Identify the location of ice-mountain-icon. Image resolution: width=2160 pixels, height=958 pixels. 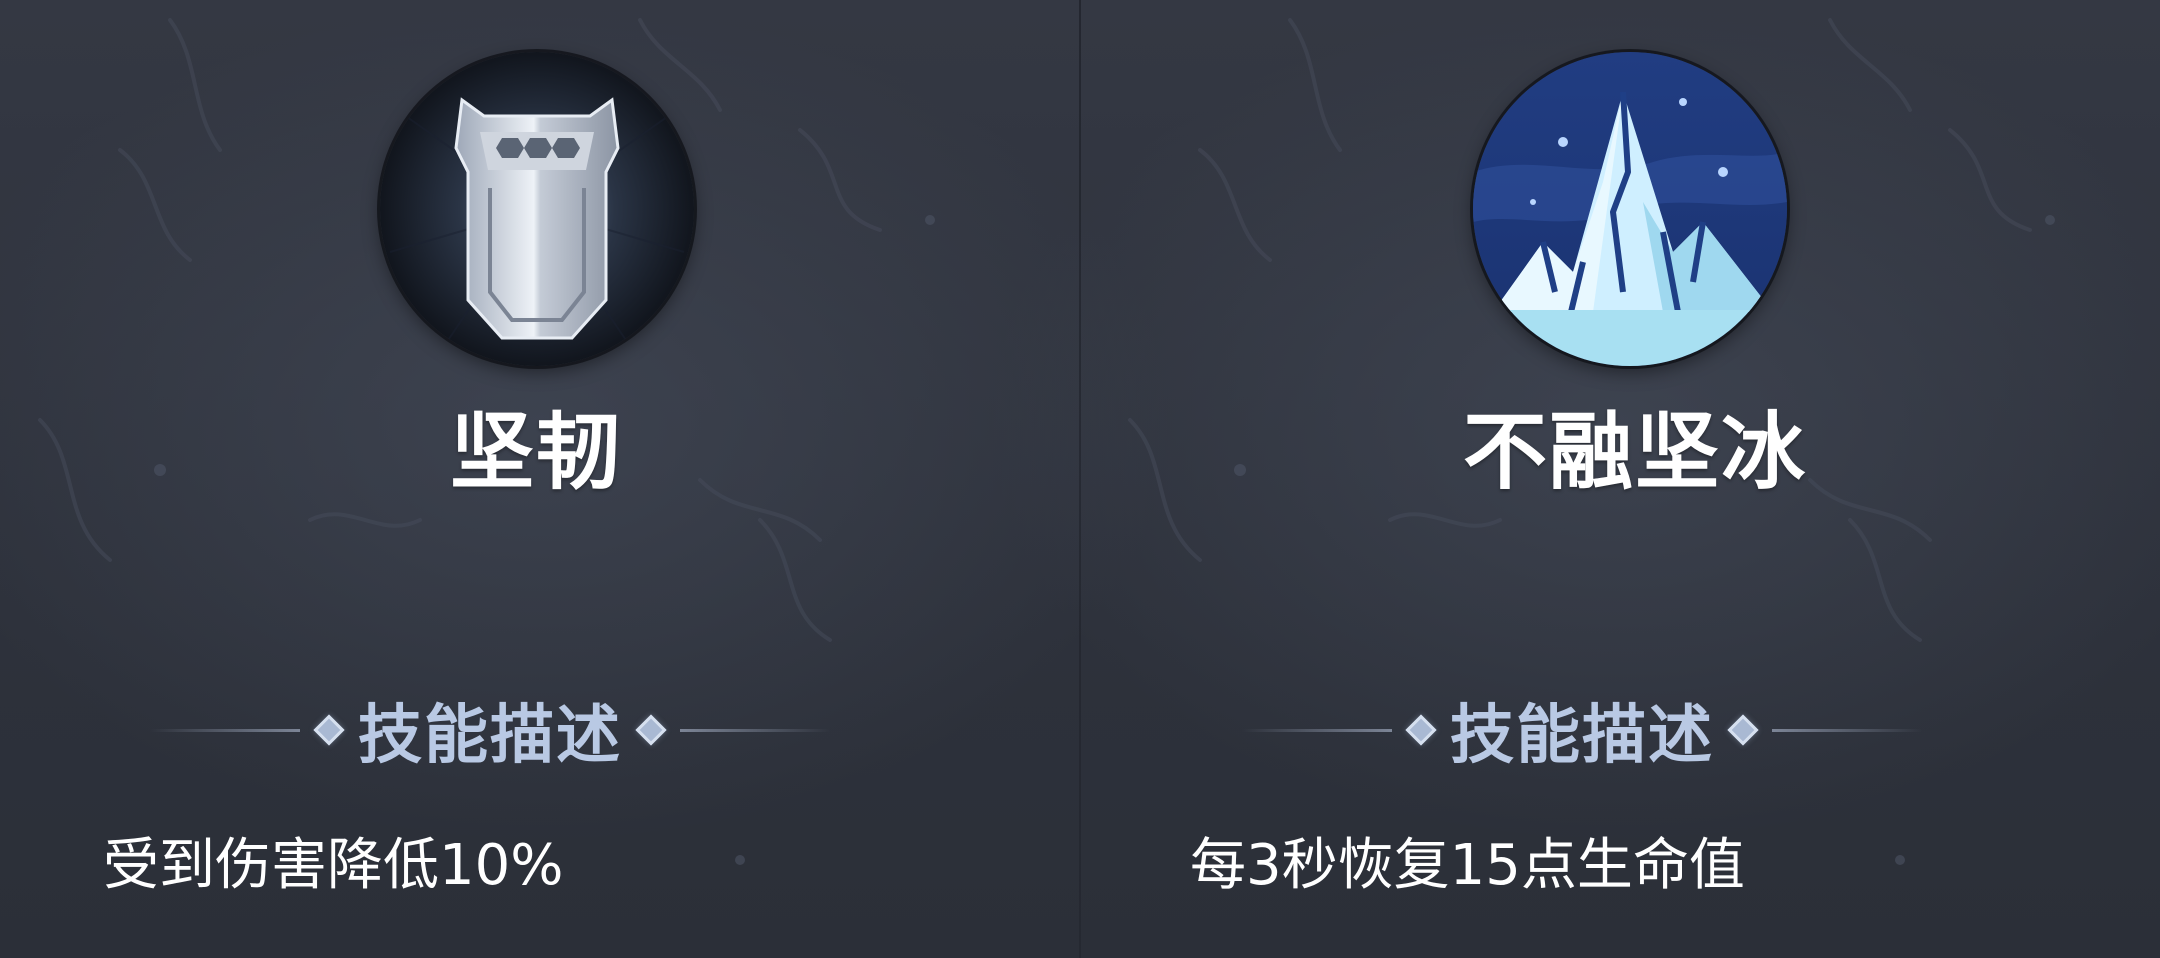
(1630, 209).